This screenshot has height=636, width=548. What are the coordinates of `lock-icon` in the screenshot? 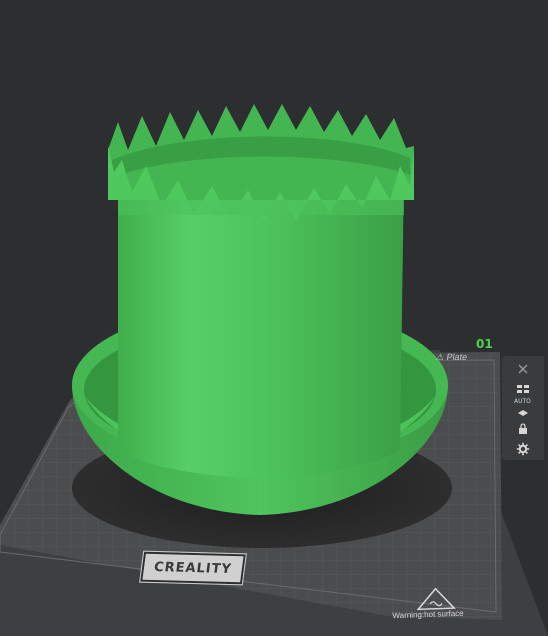 It's located at (523, 428).